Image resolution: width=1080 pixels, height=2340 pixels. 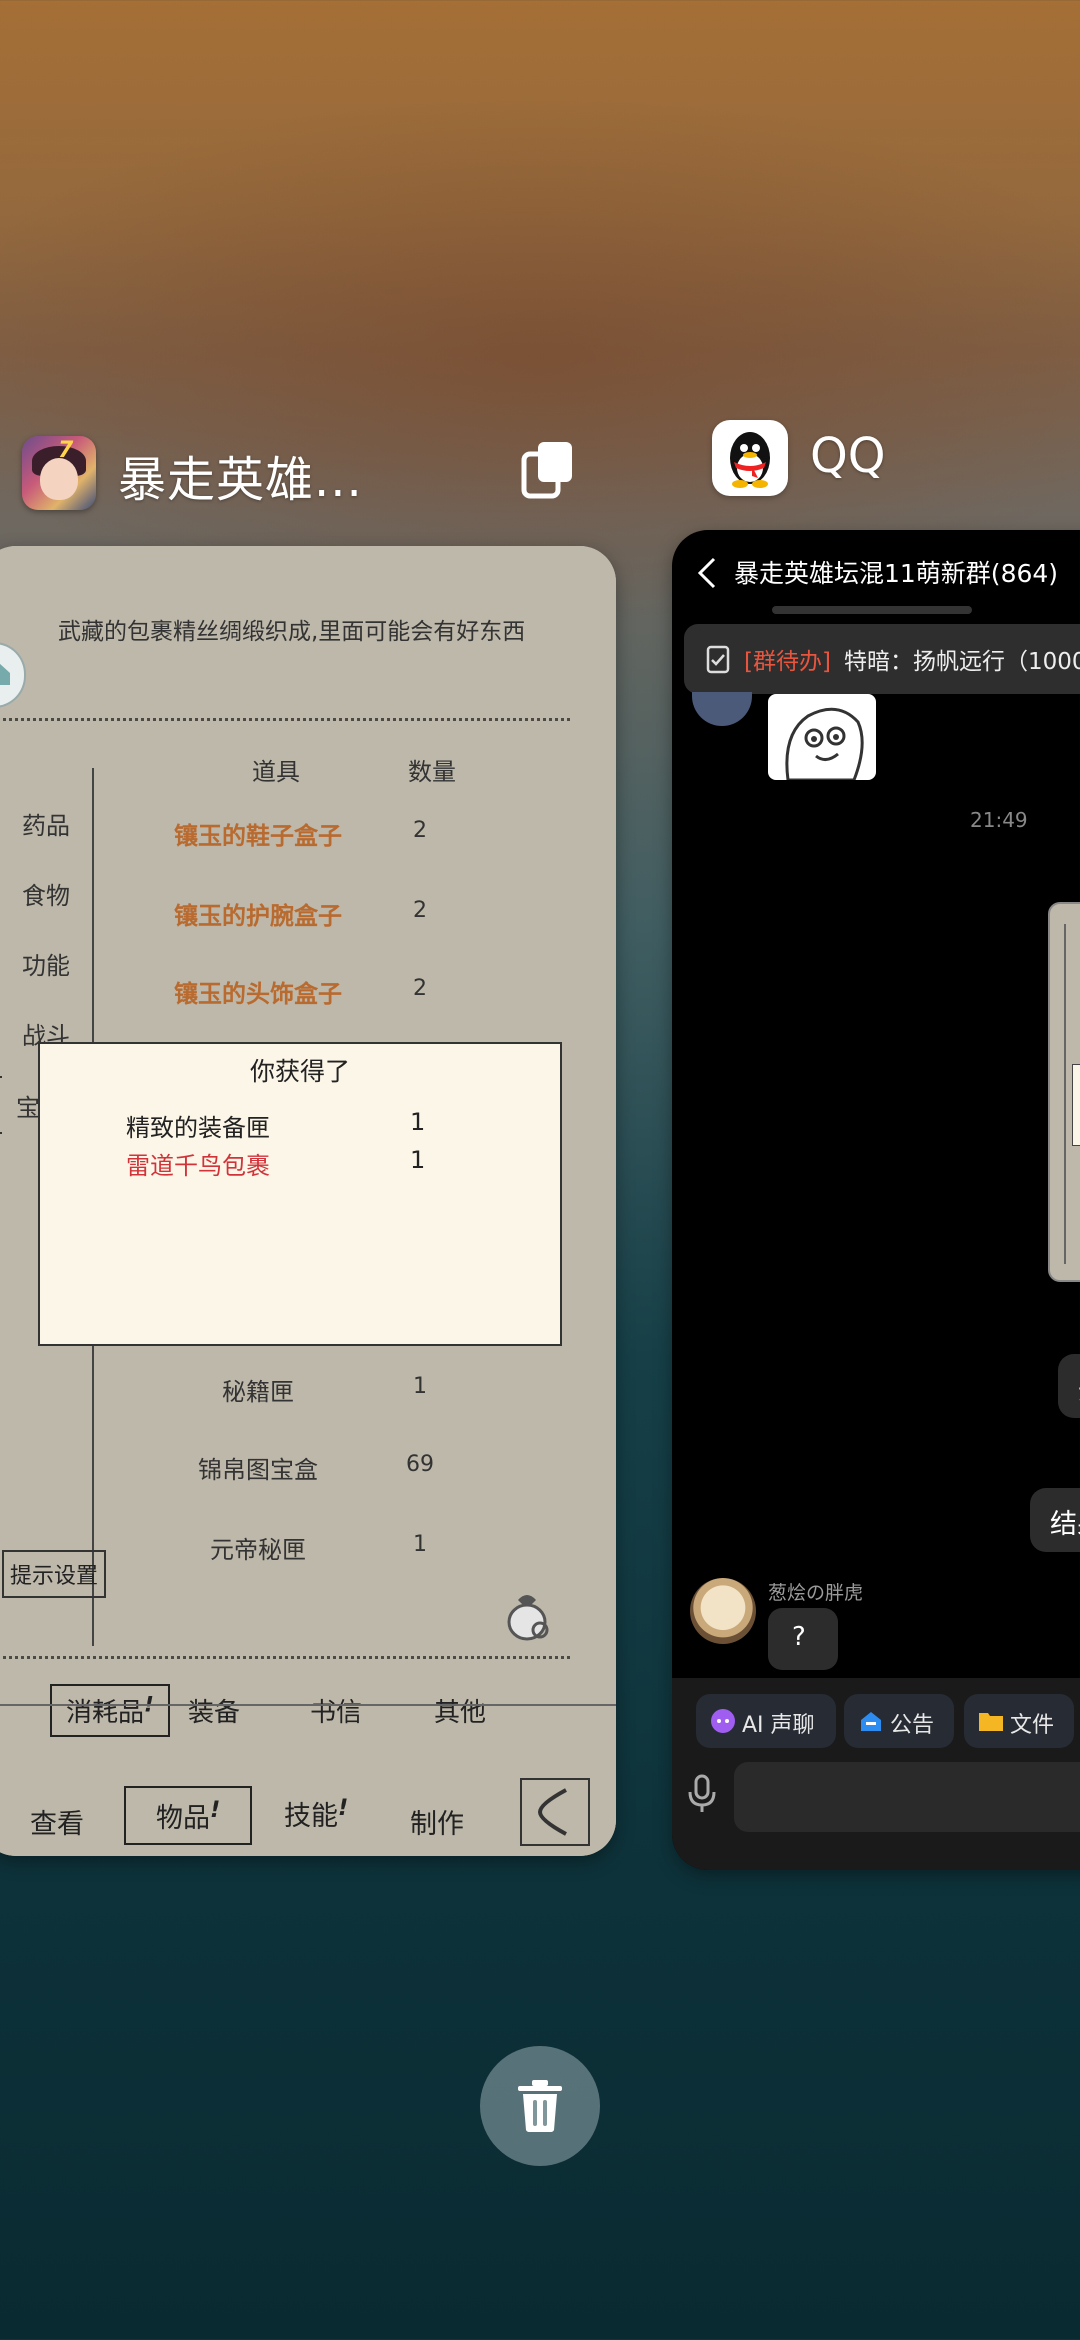 I want to click on right-task-title: QQ, so click(x=848, y=456).